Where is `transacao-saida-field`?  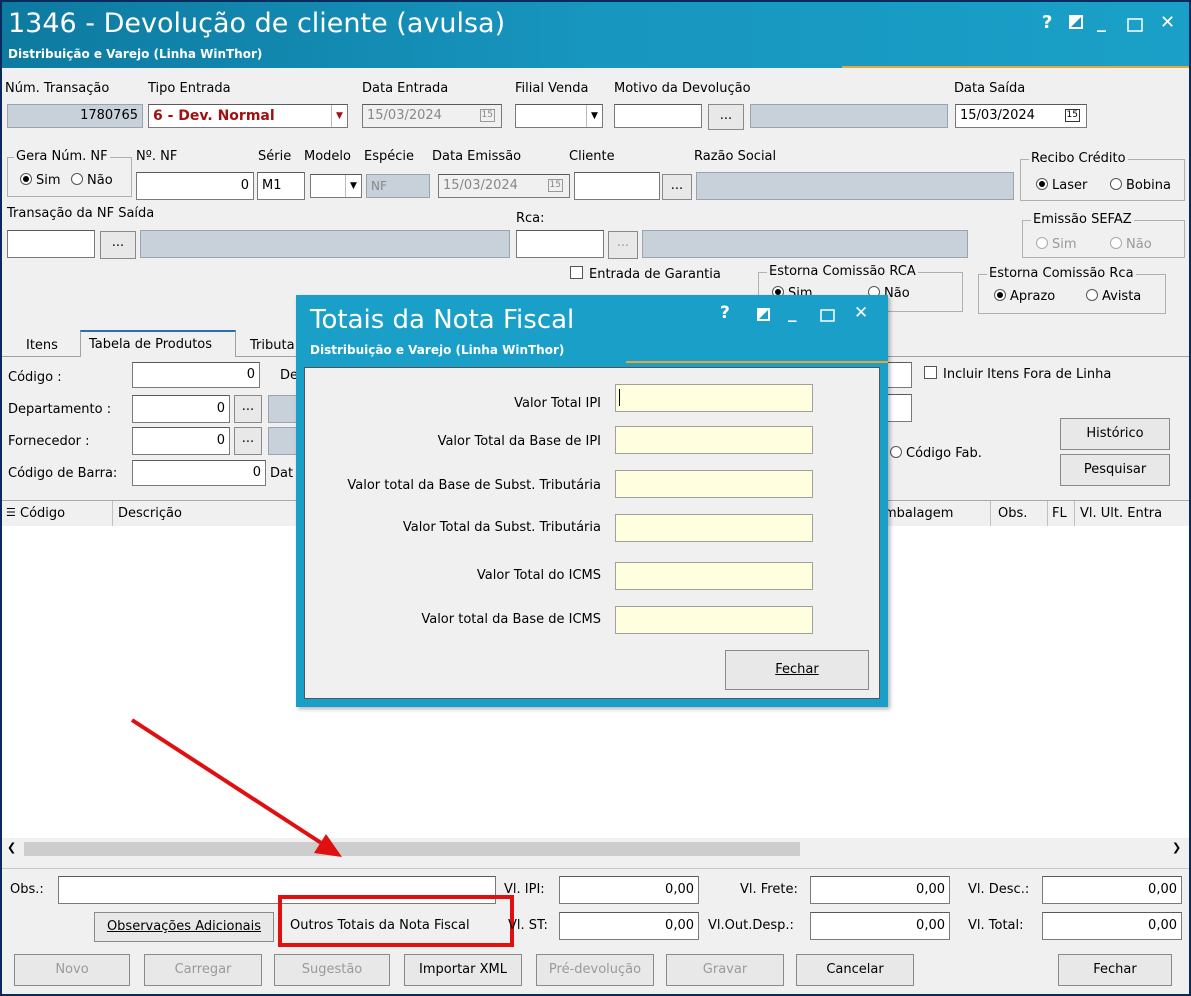 transacao-saida-field is located at coordinates (51, 244).